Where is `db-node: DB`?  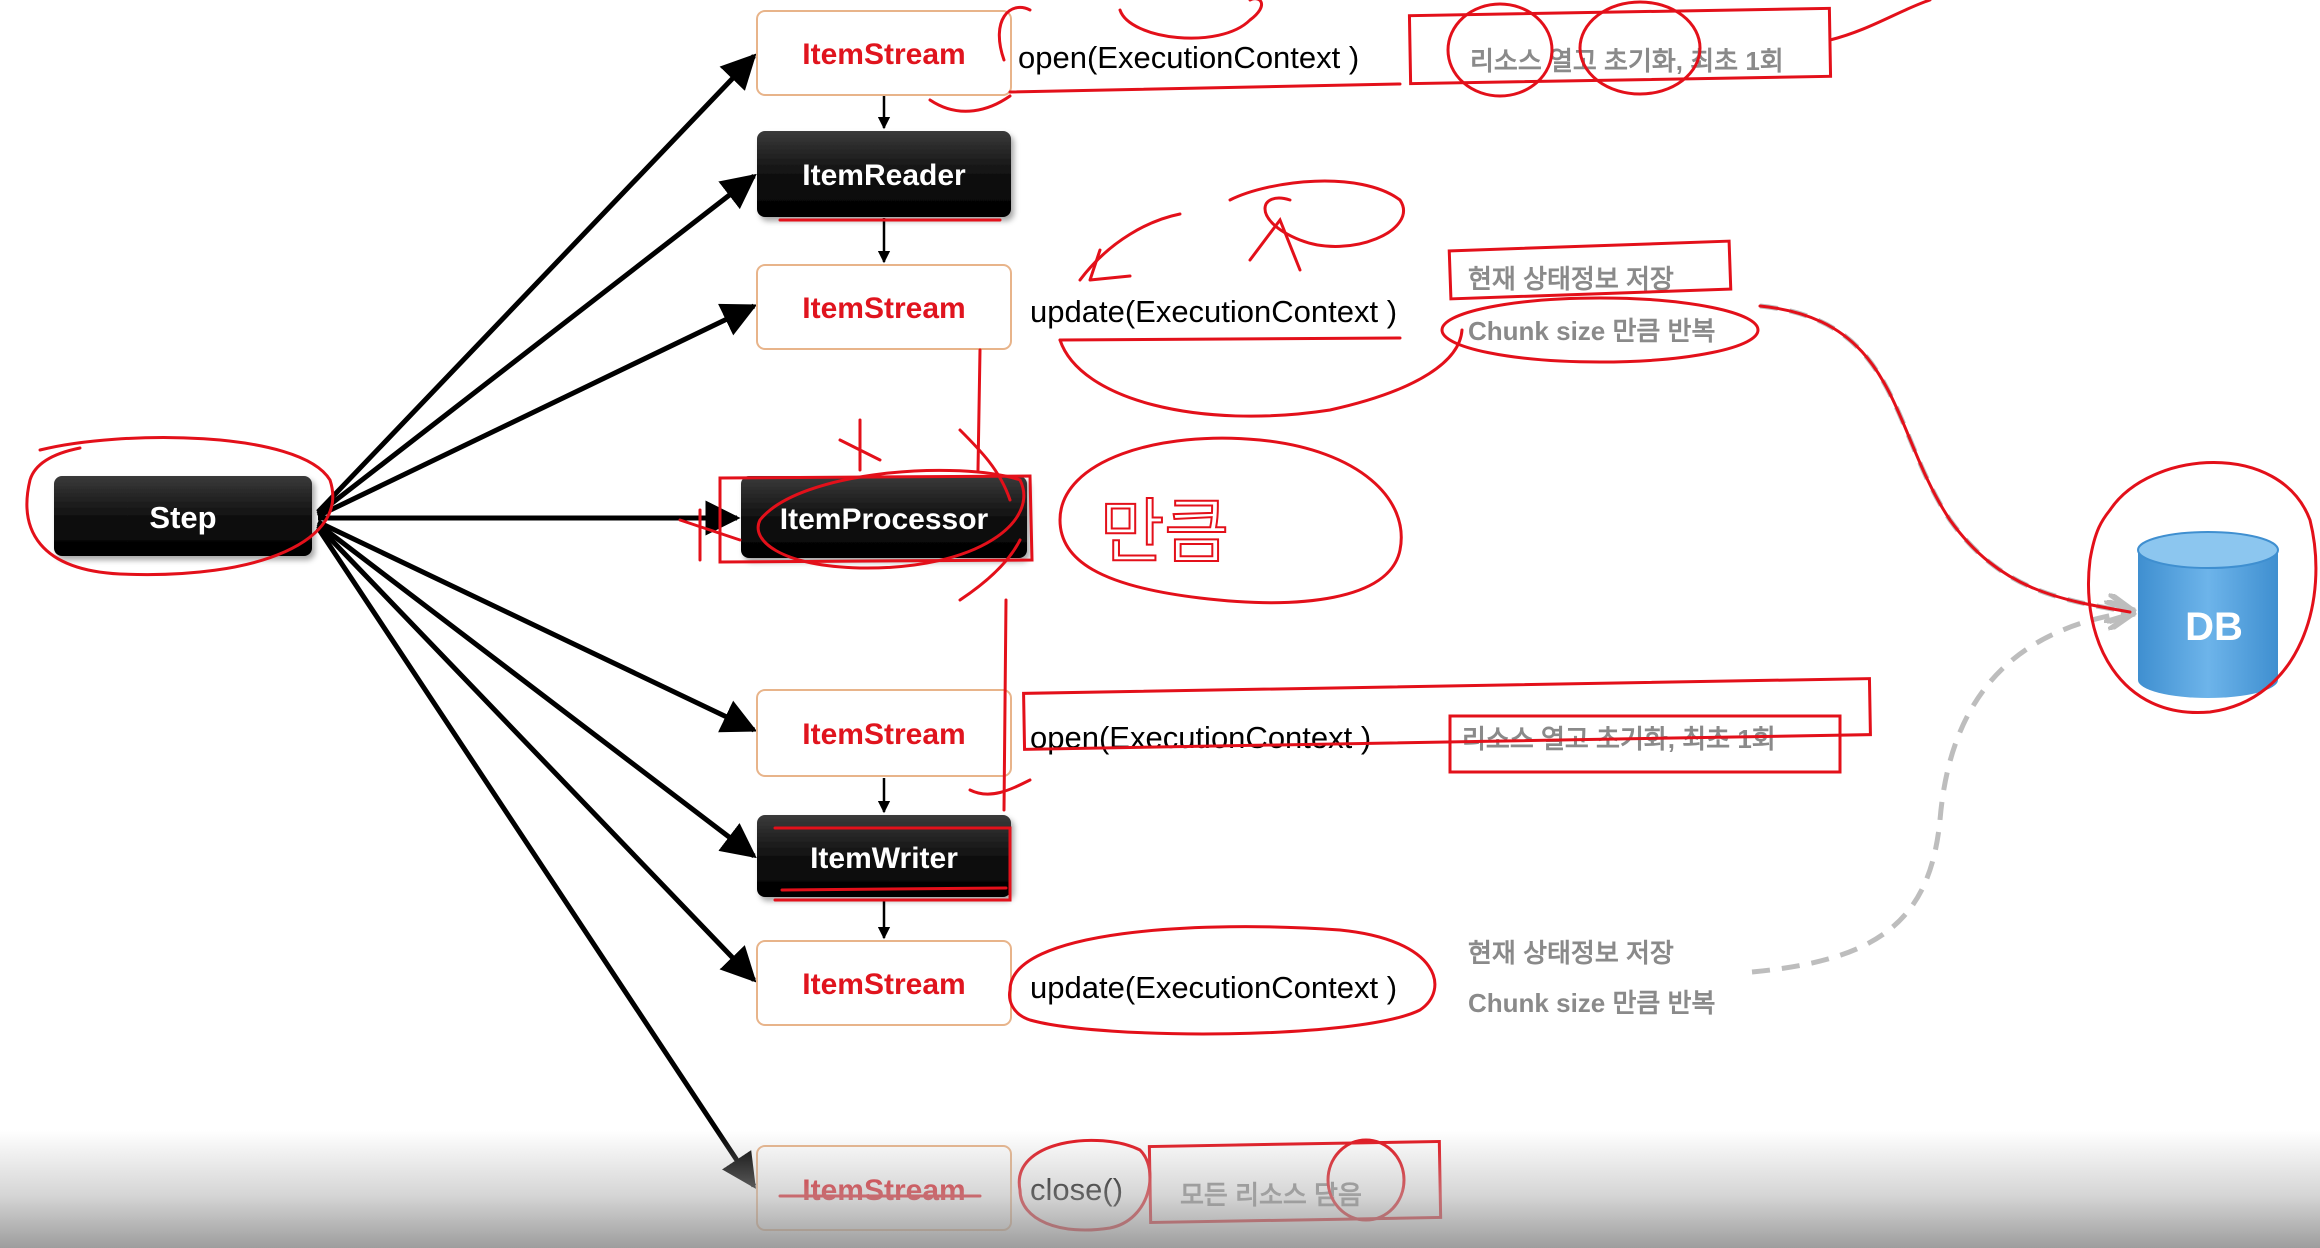 db-node: DB is located at coordinates (2208, 614).